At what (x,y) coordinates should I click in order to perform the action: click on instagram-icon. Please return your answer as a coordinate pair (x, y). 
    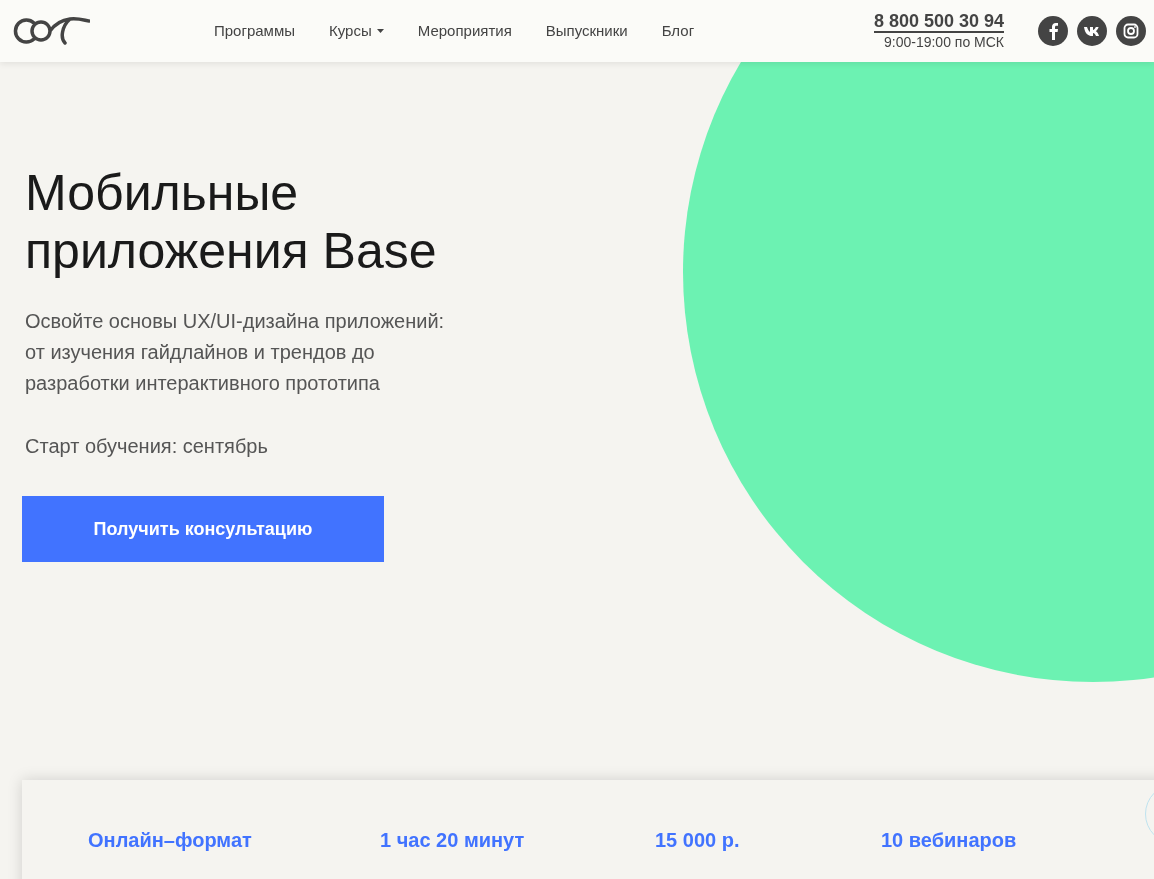
    Looking at the image, I should click on (1131, 31).